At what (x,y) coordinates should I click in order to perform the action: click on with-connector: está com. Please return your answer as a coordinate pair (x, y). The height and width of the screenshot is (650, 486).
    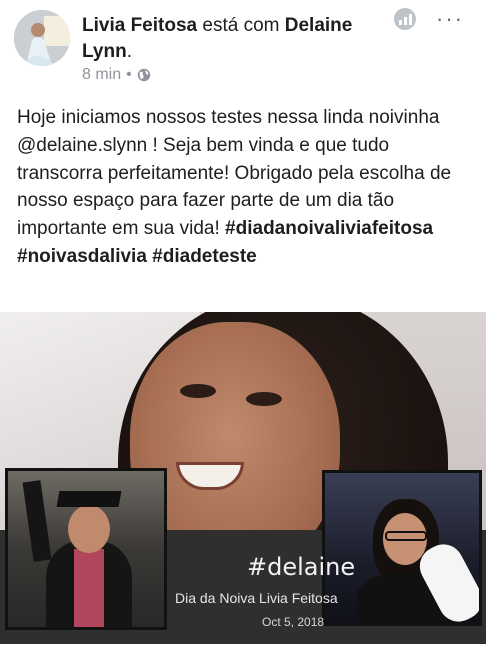
    Looking at the image, I should click on (241, 25).